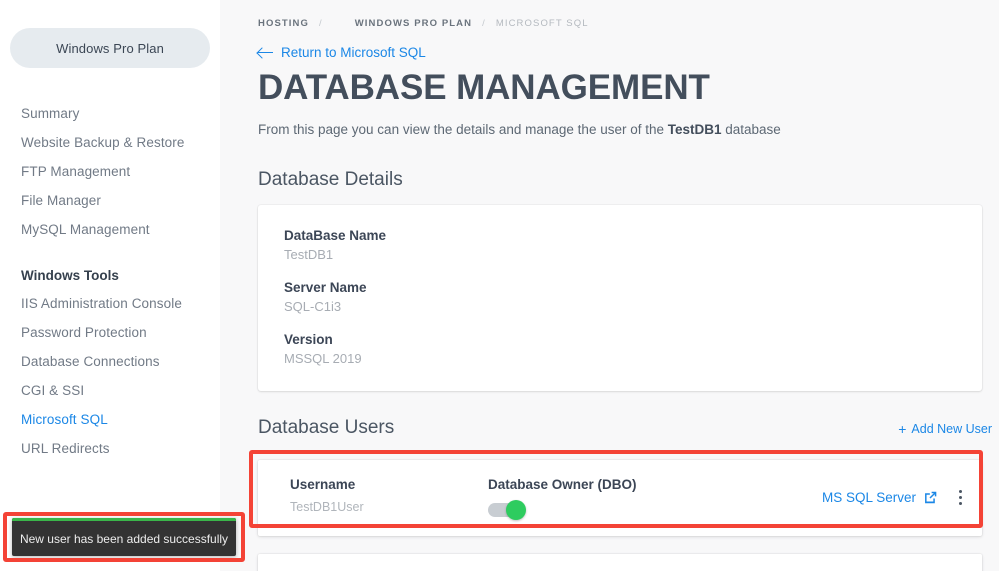 This screenshot has height=571, width=999. I want to click on plus-icon: +, so click(902, 428).